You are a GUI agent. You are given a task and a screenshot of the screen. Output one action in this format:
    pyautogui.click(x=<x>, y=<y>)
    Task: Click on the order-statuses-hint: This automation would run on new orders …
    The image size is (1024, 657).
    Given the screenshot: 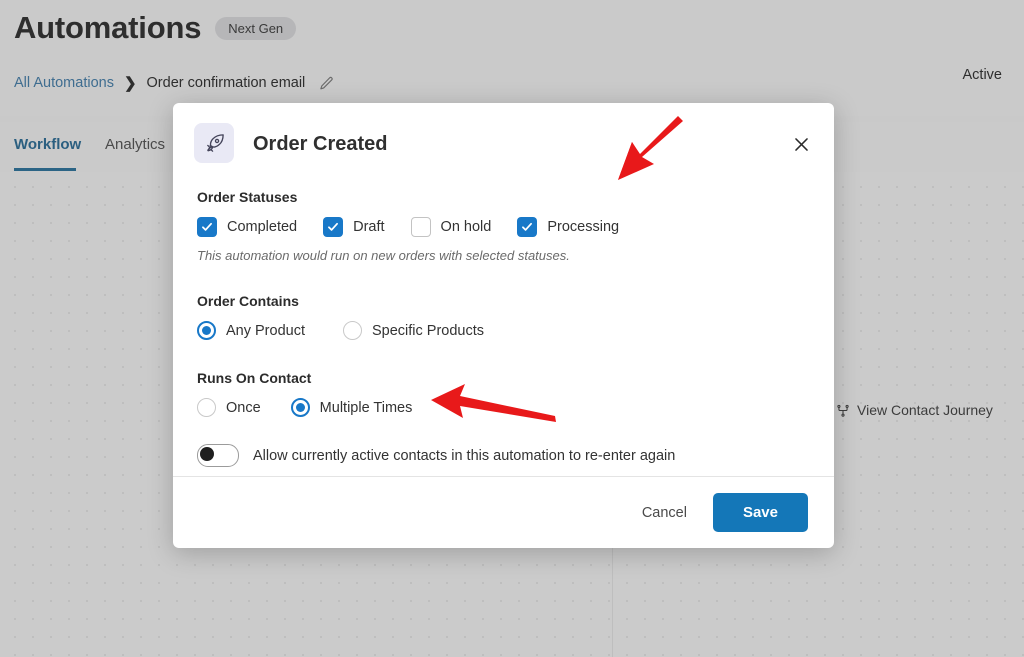 What is the action you would take?
    pyautogui.click(x=383, y=255)
    